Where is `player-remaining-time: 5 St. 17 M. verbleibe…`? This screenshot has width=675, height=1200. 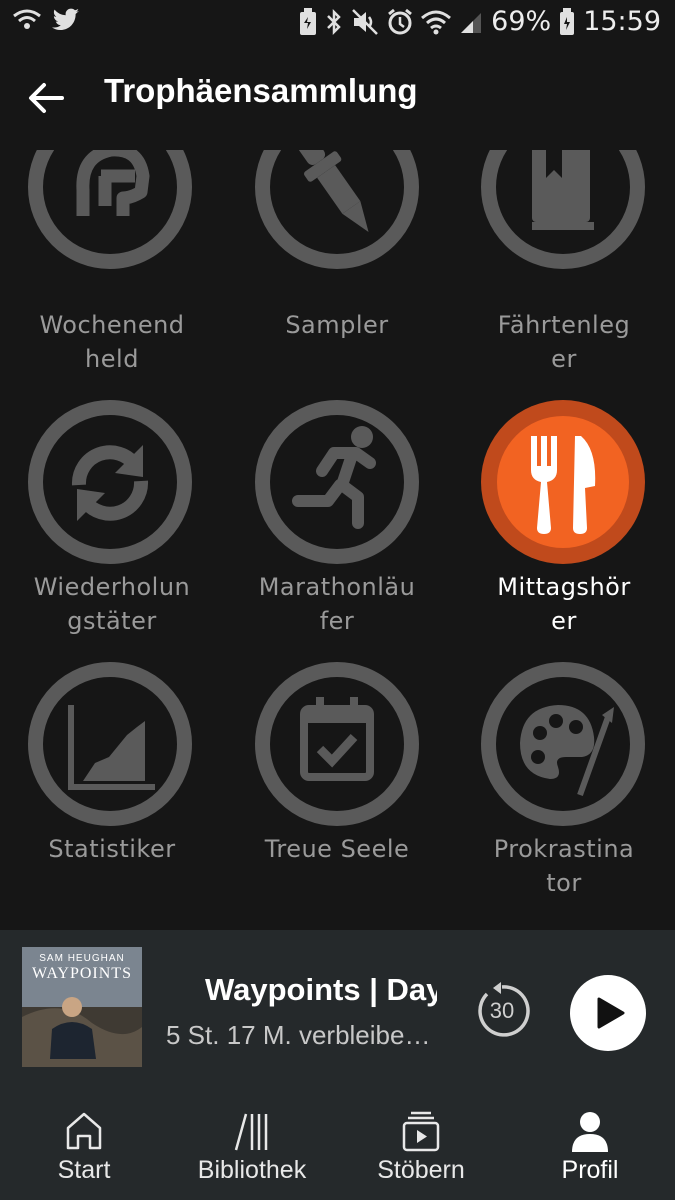 player-remaining-time: 5 St. 17 M. verbleibe… is located at coordinates (298, 1035).